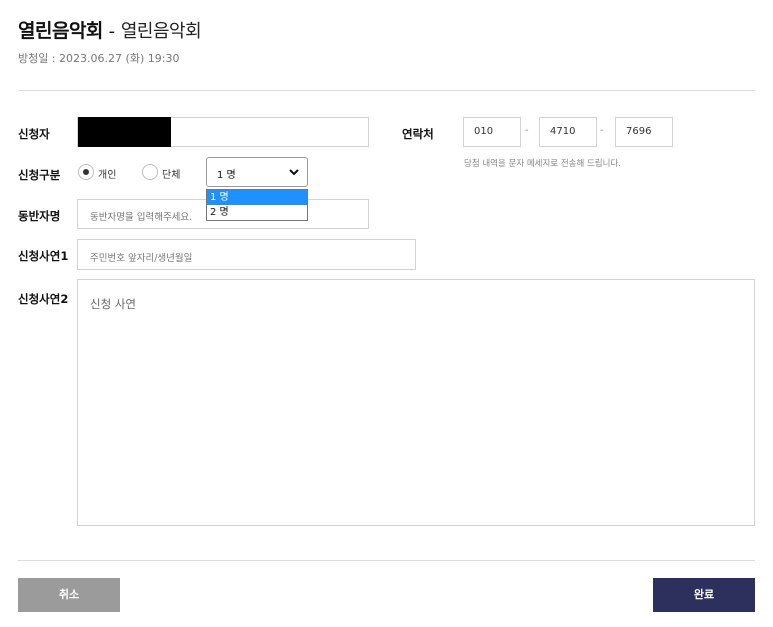 Image resolution: width=773 pixels, height=627 pixels. Describe the element at coordinates (107, 173) in the screenshot. I see `radio-individual-label: 개인` at that location.